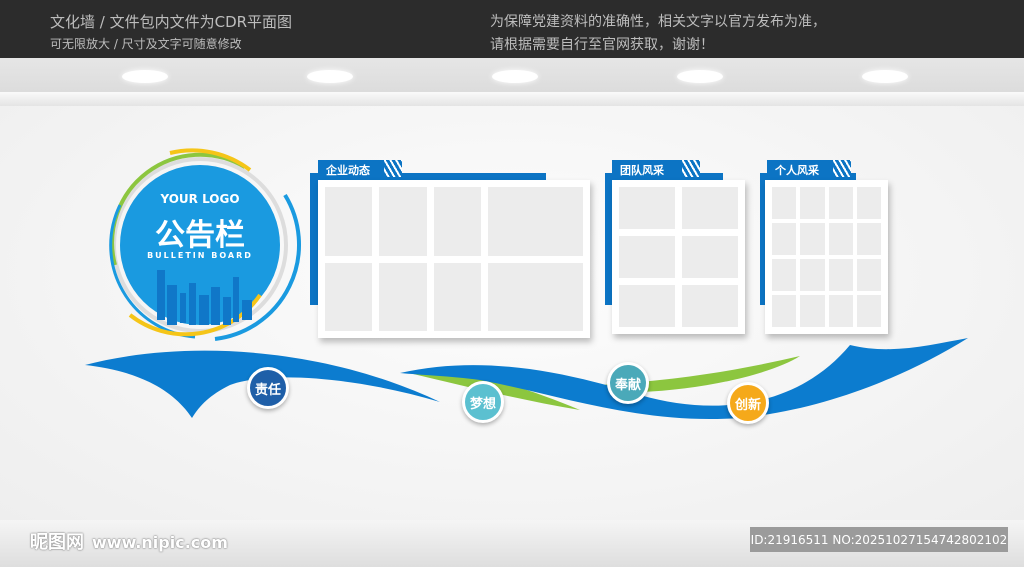 The height and width of the screenshot is (567, 1024). Describe the element at coordinates (200, 235) in the screenshot. I see `logo-title: 公告栏` at that location.